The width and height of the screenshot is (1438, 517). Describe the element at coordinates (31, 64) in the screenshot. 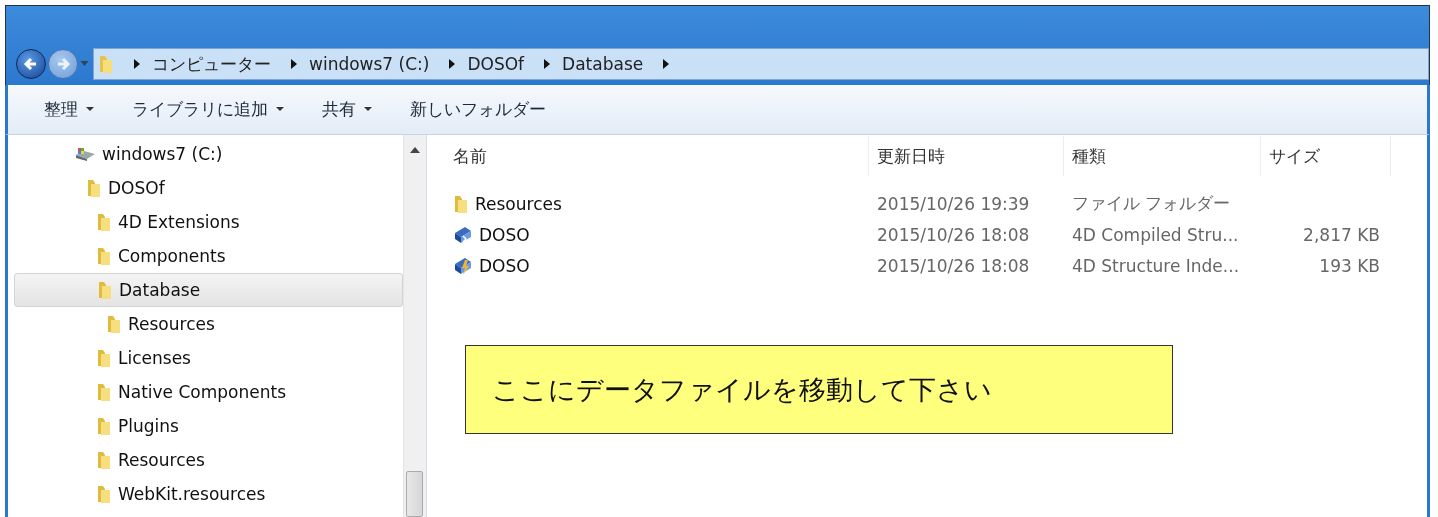

I see `back-button` at that location.